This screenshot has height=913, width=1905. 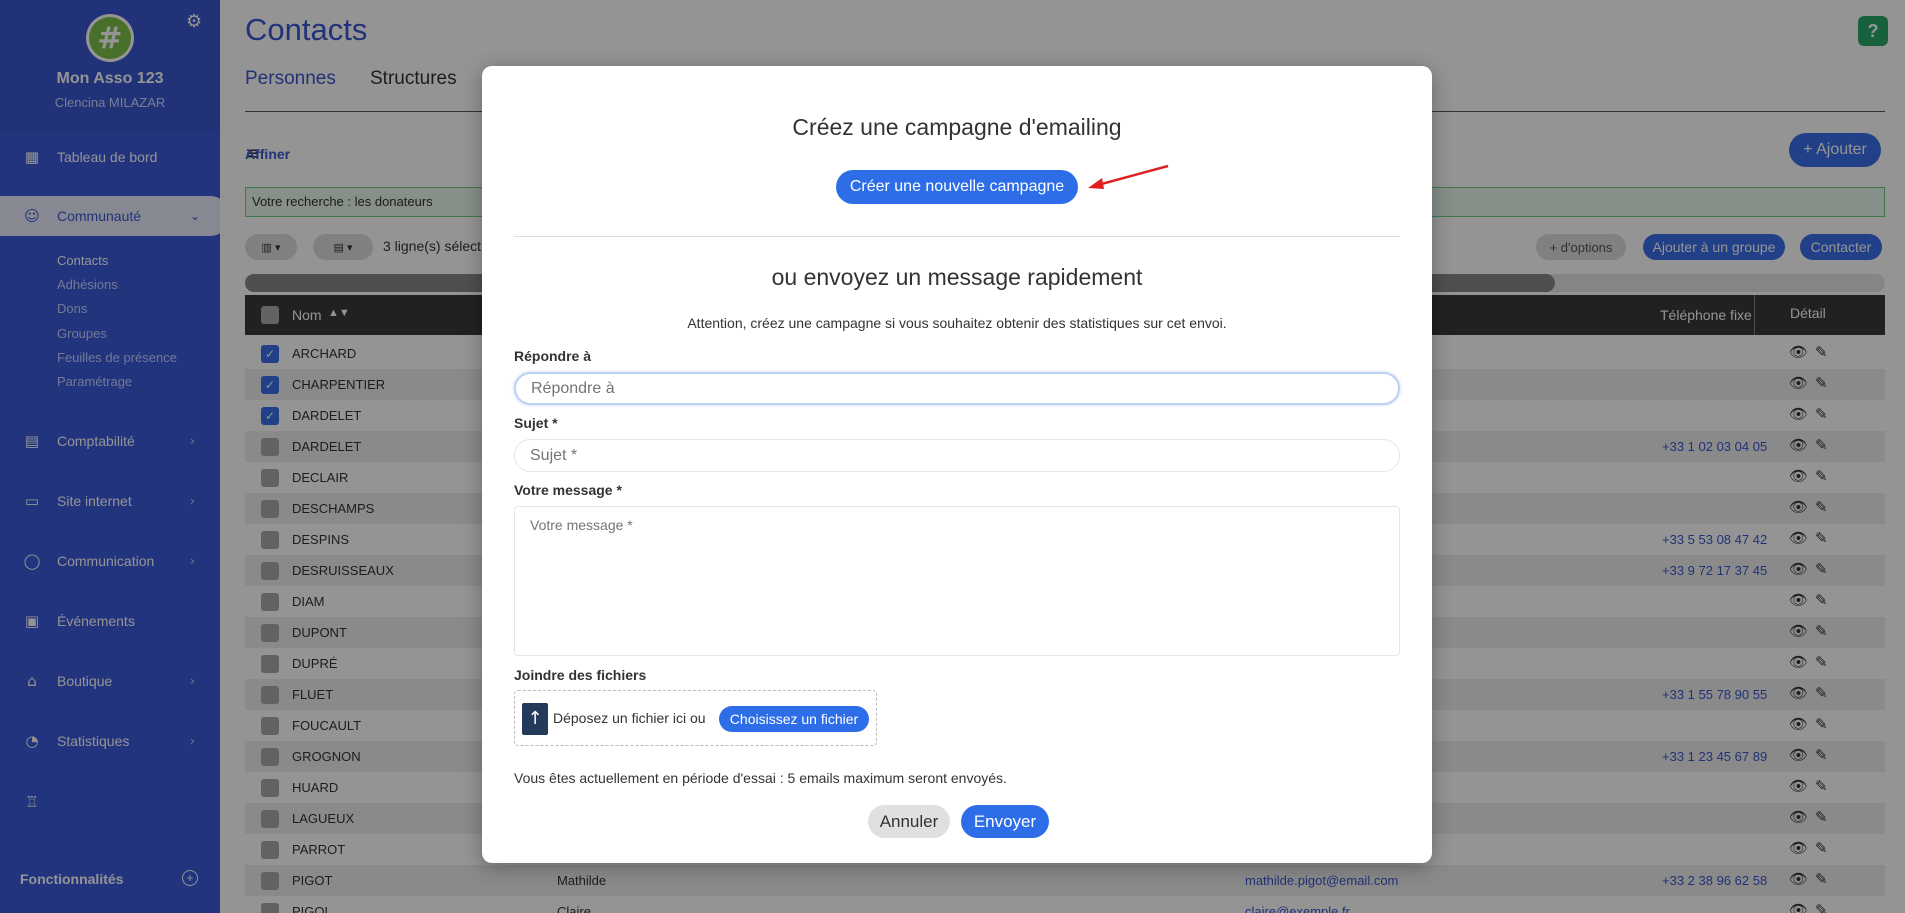 I want to click on send-button: Envoyer, so click(x=1005, y=821).